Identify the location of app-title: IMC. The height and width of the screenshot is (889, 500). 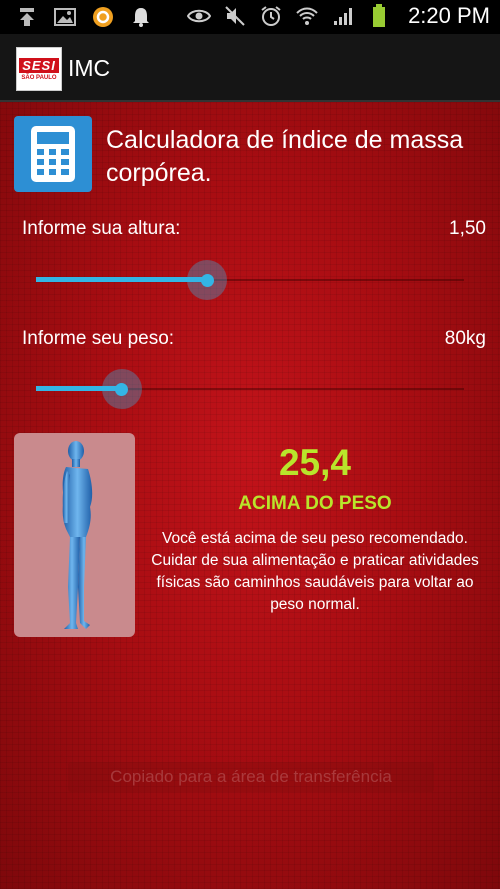
(89, 68).